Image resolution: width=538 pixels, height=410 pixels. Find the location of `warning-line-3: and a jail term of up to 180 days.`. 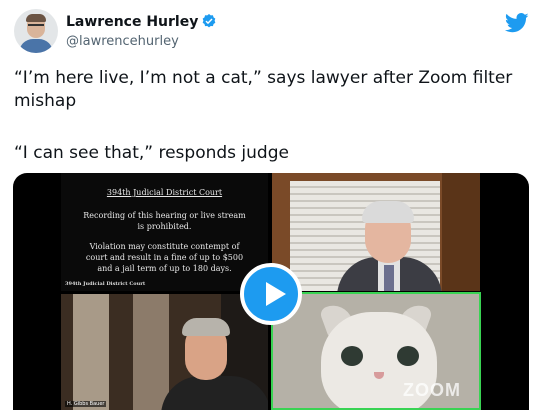

warning-line-3: and a jail term of up to 180 days. is located at coordinates (164, 268).